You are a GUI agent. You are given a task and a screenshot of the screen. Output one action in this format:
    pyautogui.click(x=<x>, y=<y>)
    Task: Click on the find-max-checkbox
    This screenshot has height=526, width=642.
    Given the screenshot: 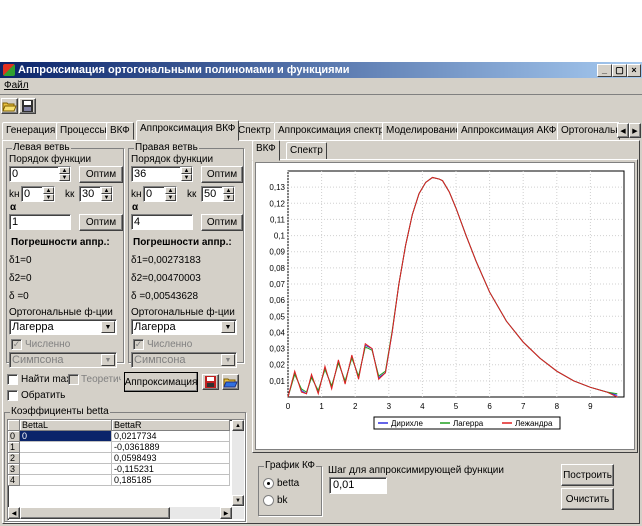 What is the action you would take?
    pyautogui.click(x=12, y=379)
    